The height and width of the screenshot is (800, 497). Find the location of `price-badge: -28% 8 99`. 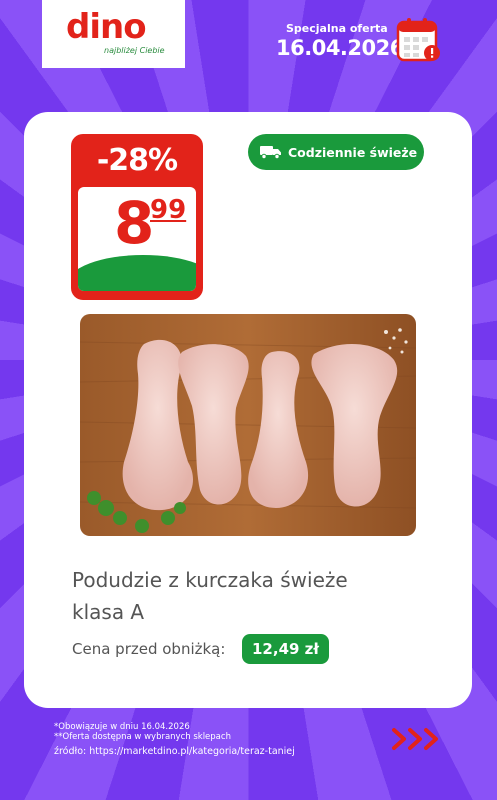

price-badge: -28% 8 99 is located at coordinates (137, 217).